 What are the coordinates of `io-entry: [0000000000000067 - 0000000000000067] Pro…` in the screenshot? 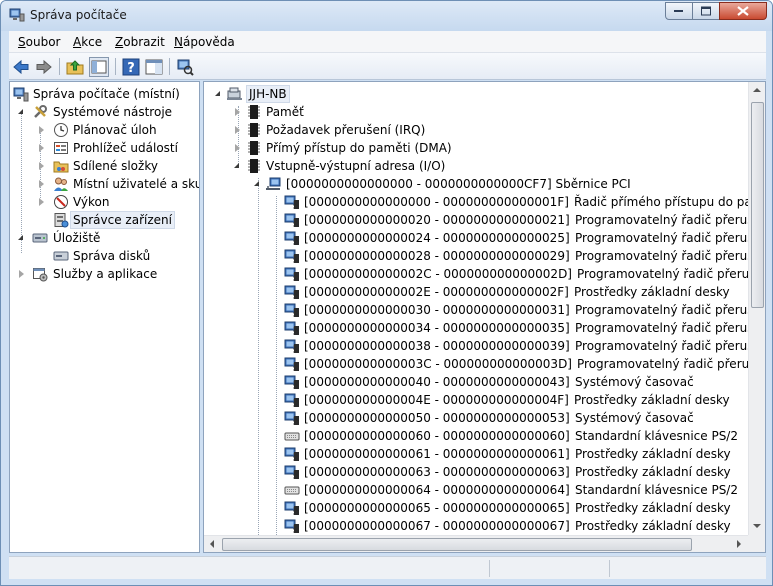 It's located at (474, 526).